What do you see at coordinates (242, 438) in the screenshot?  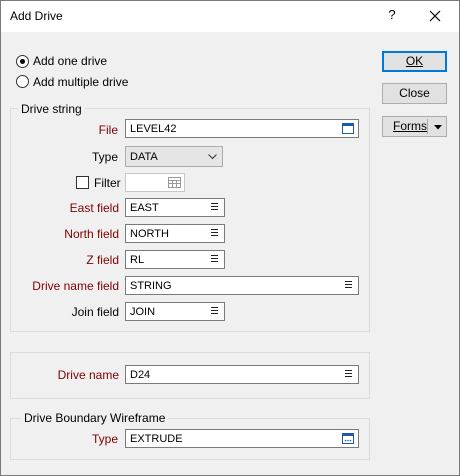 I see `wireframe-type-input: EXTRUDE` at bounding box center [242, 438].